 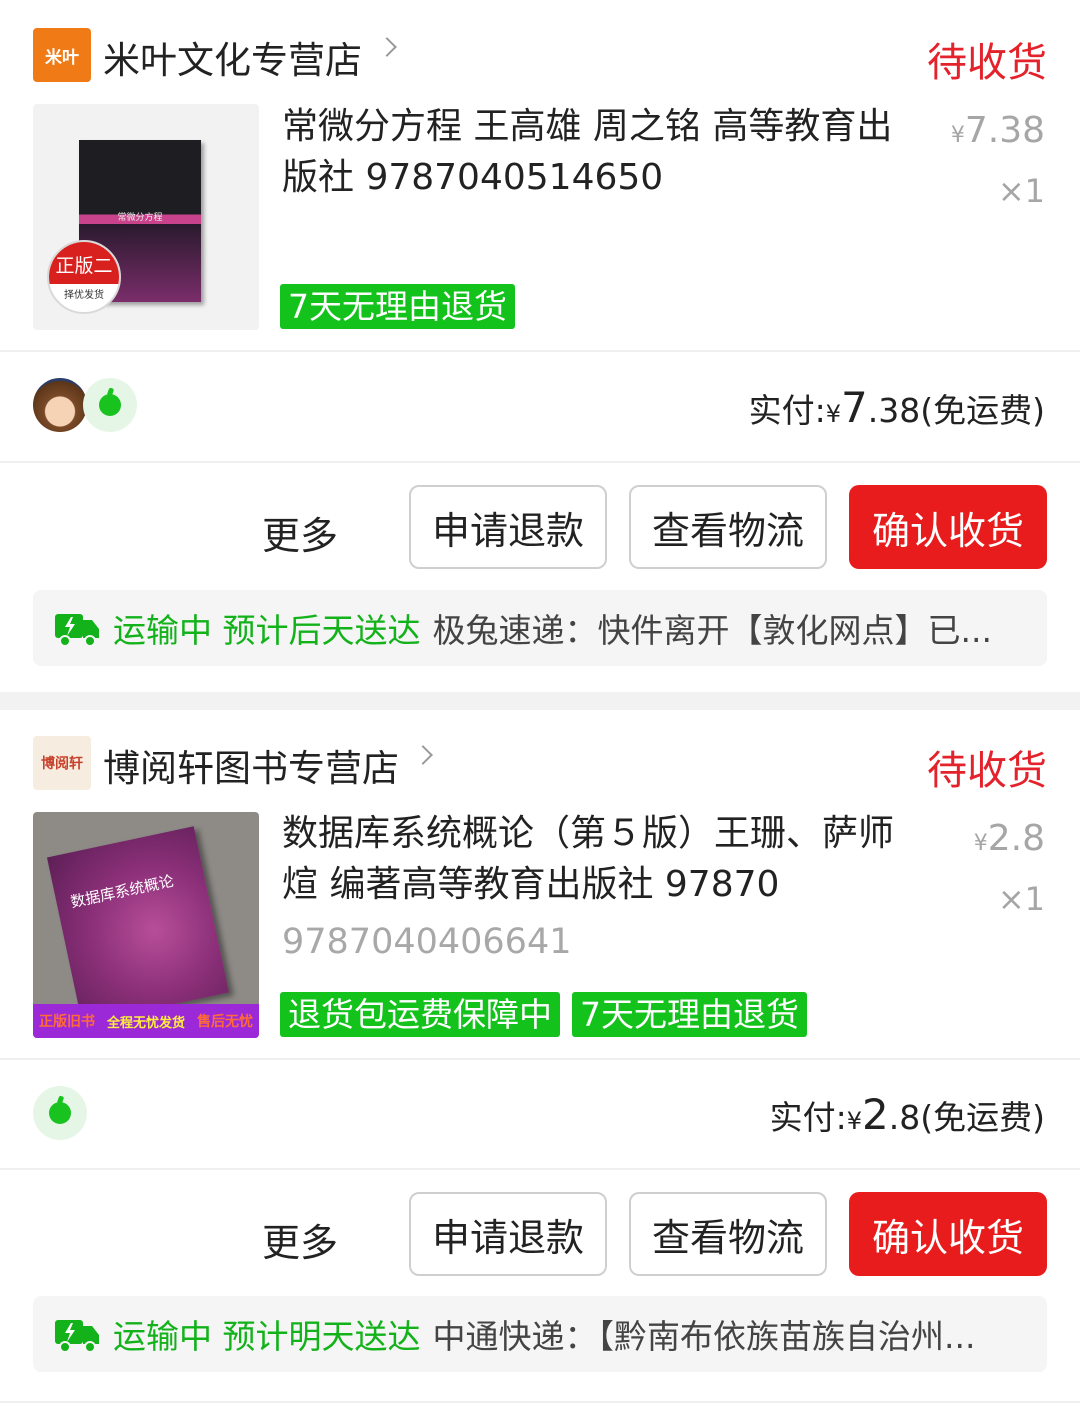 What do you see at coordinates (904, 1117) in the screenshot?
I see `paid-dec: .8` at bounding box center [904, 1117].